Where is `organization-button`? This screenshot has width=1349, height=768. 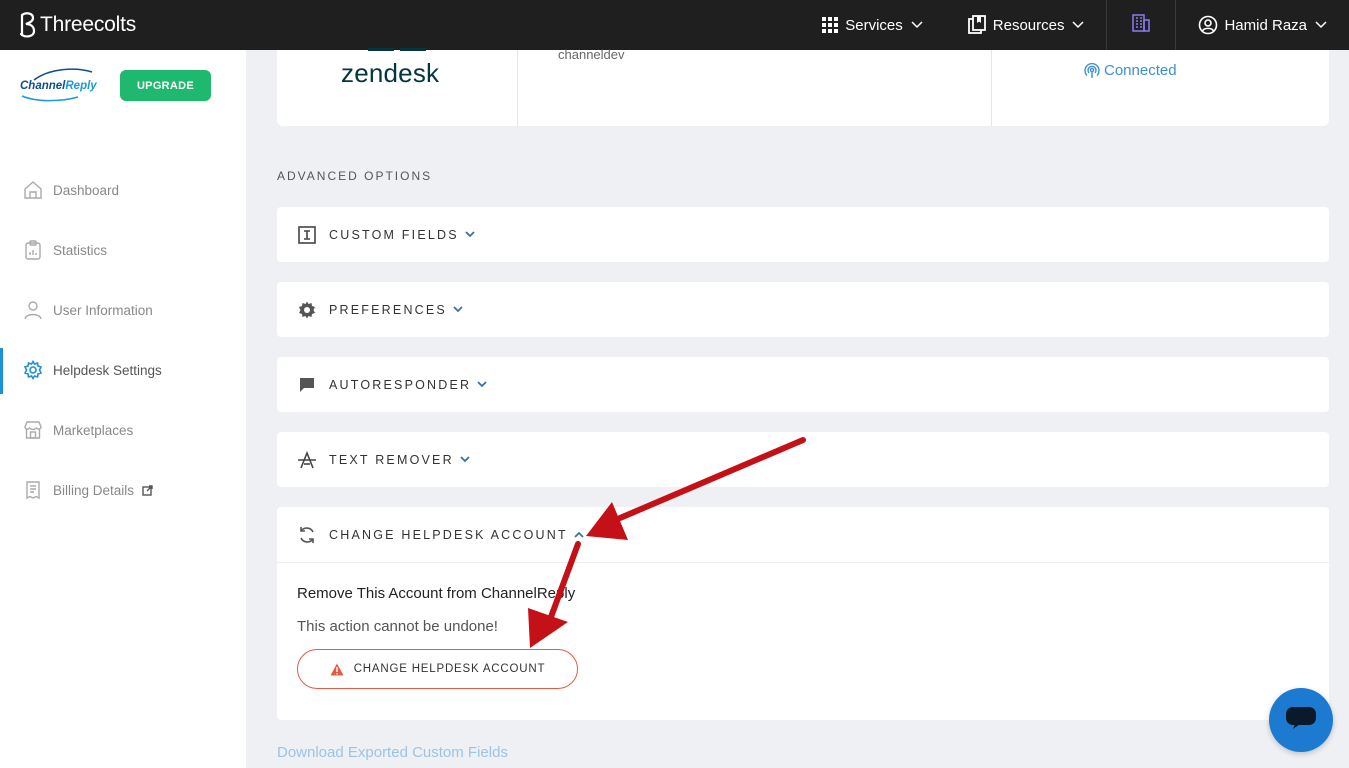
organization-button is located at coordinates (1141, 25).